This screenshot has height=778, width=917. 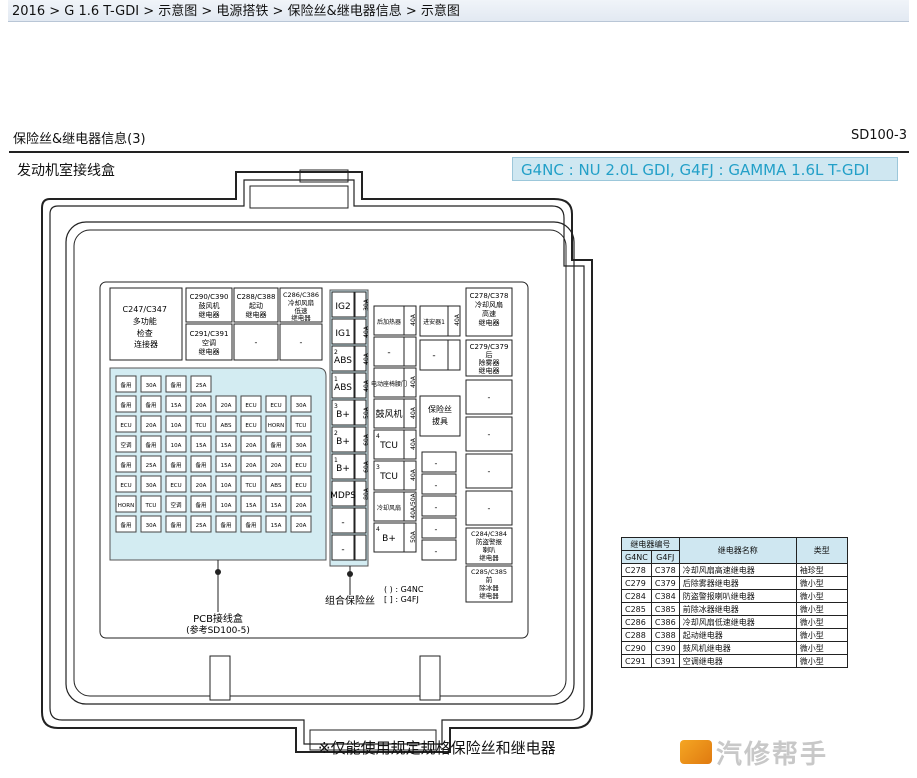 What do you see at coordinates (366, 385) in the screenshot?
I see `multi-fuse-amp: 40A` at bounding box center [366, 385].